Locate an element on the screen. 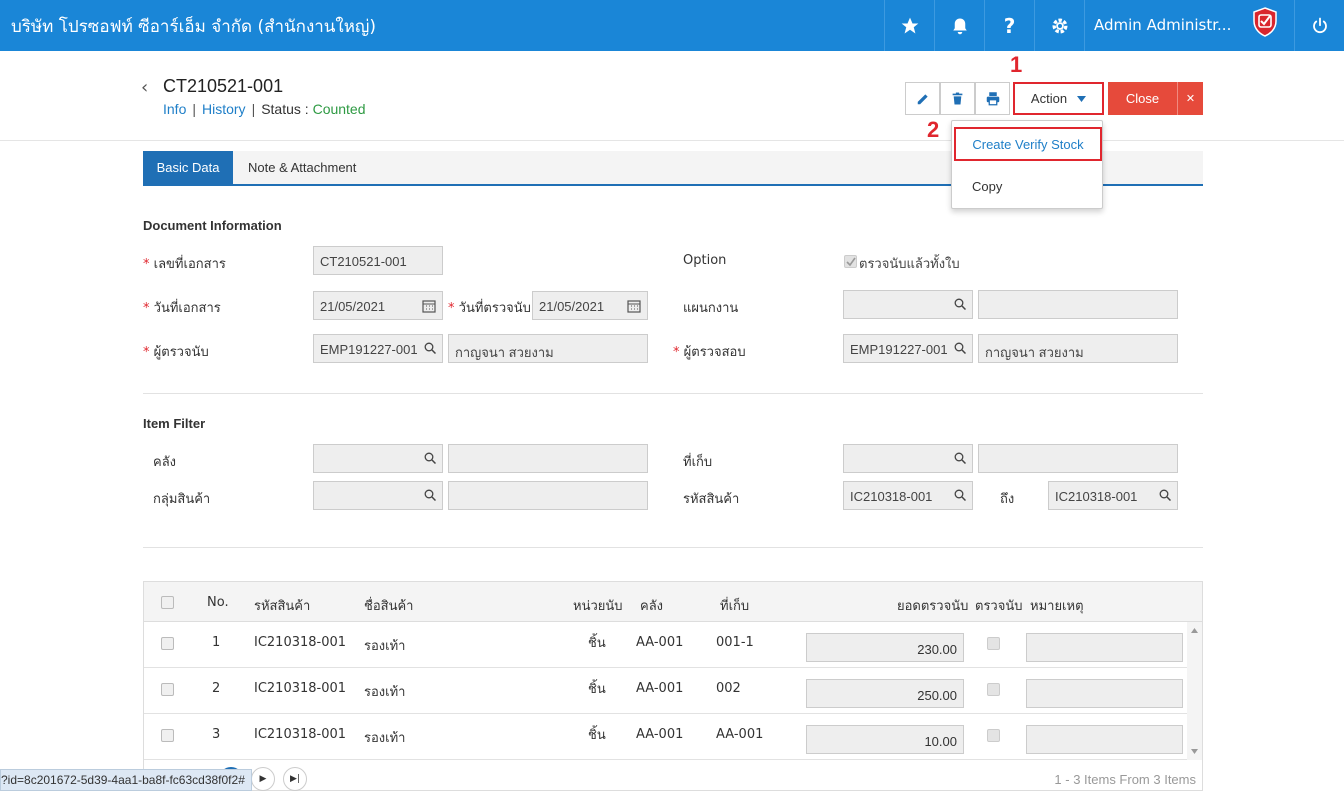 This screenshot has width=1344, height=791. scroll-down-icon is located at coordinates (1194, 751).